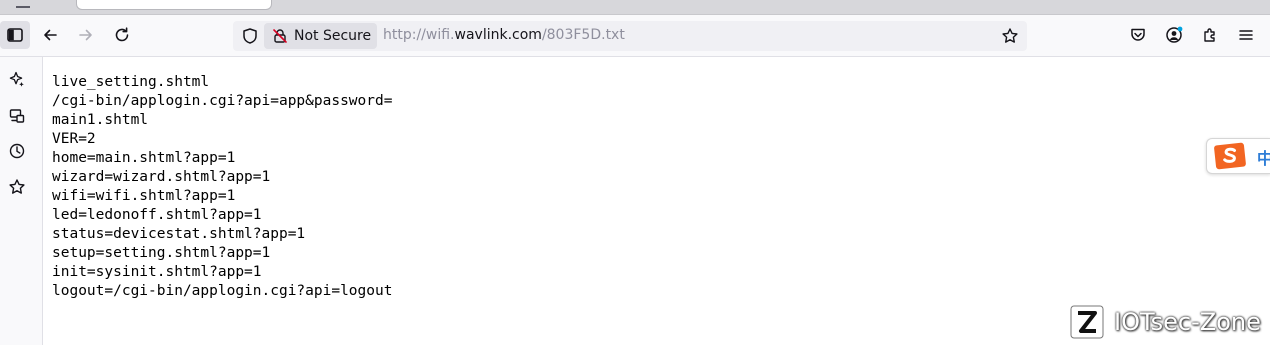 The width and height of the screenshot is (1270, 345). Describe the element at coordinates (222, 101) in the screenshot. I see `text-line: /cgi-bin/applogin.cgi?api=app&password=` at that location.